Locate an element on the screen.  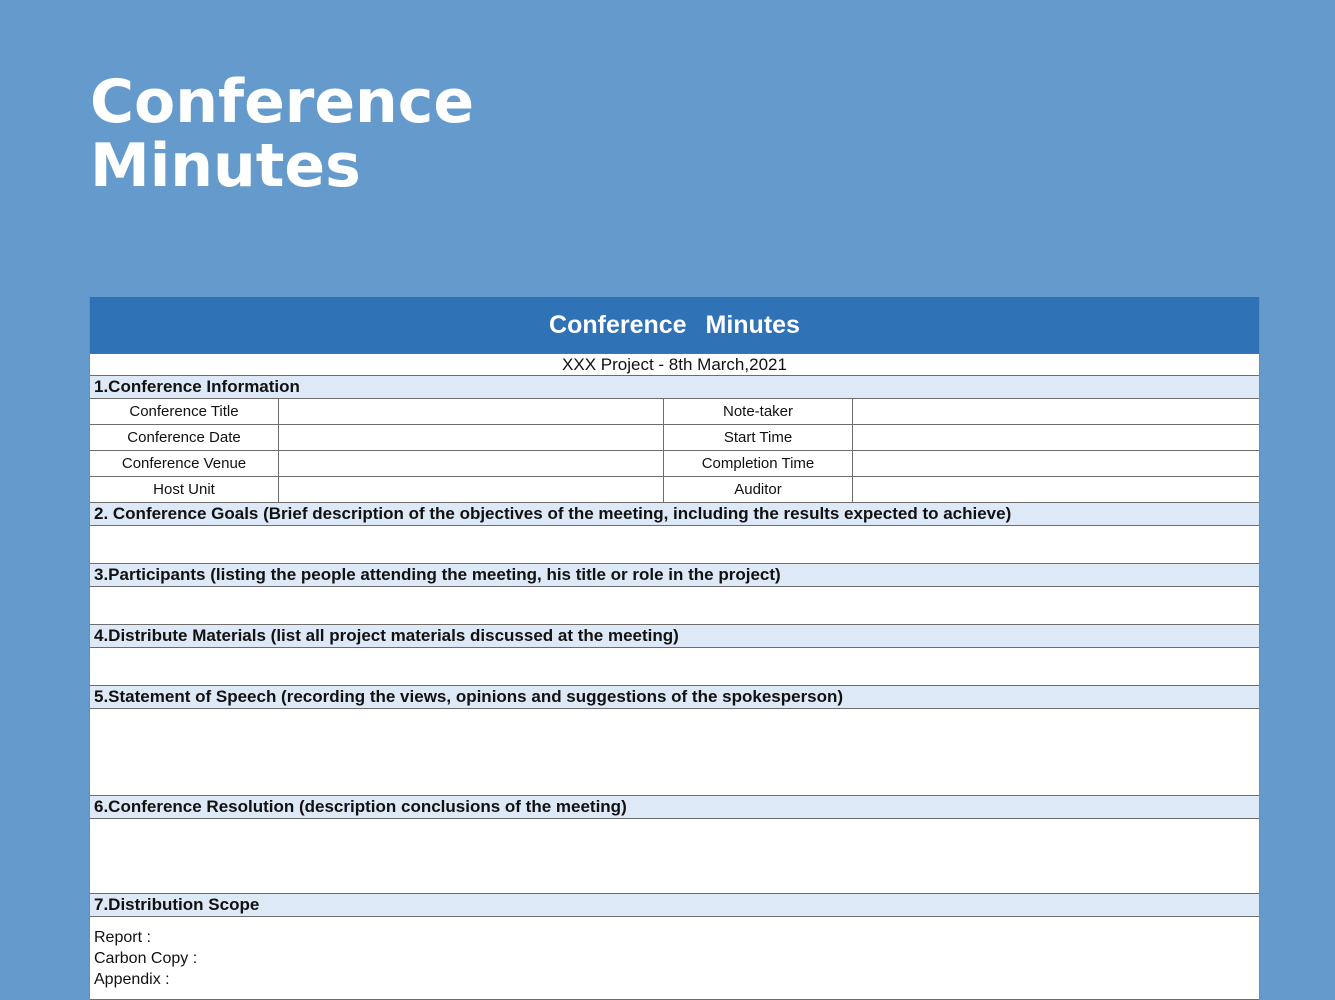
info-label: Note-taker is located at coordinates (758, 411).